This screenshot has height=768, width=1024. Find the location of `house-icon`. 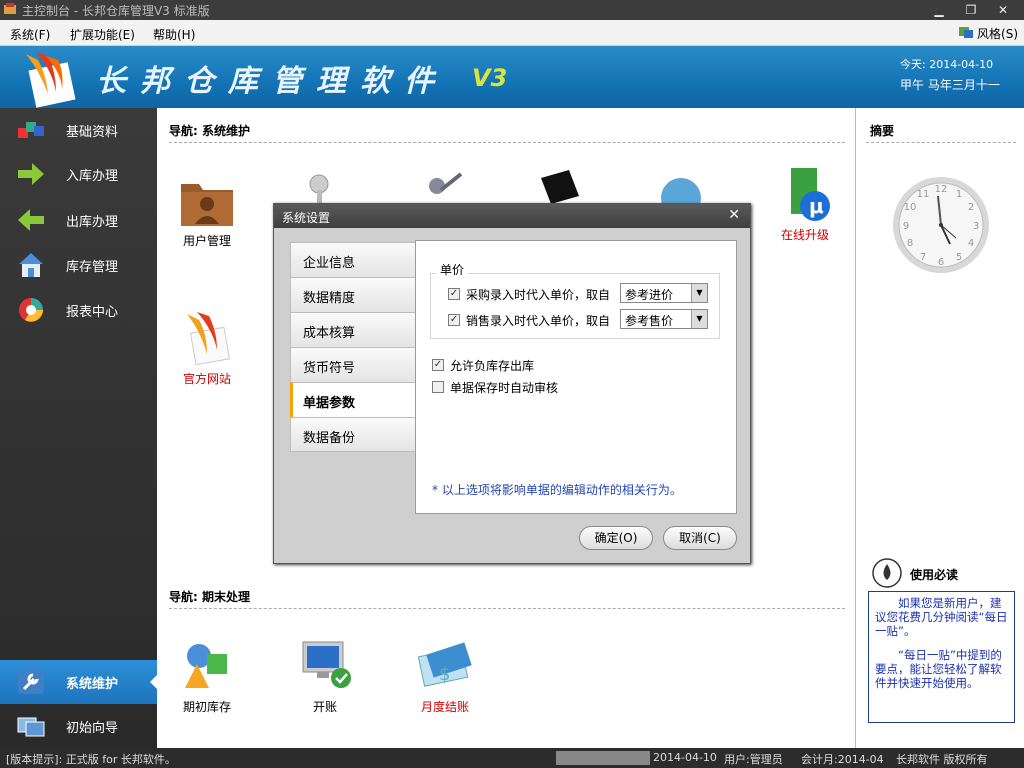

house-icon is located at coordinates (31, 265).